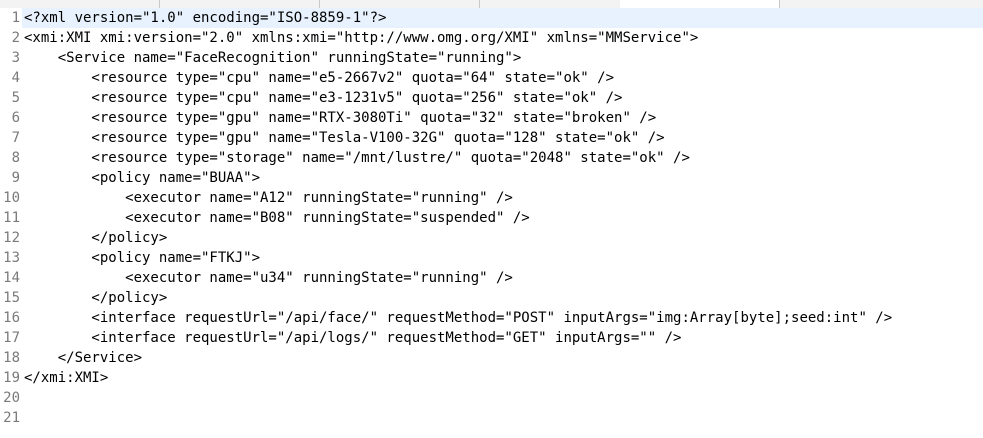  I want to click on code-line: <policy name="BUAA">, so click(142, 178).